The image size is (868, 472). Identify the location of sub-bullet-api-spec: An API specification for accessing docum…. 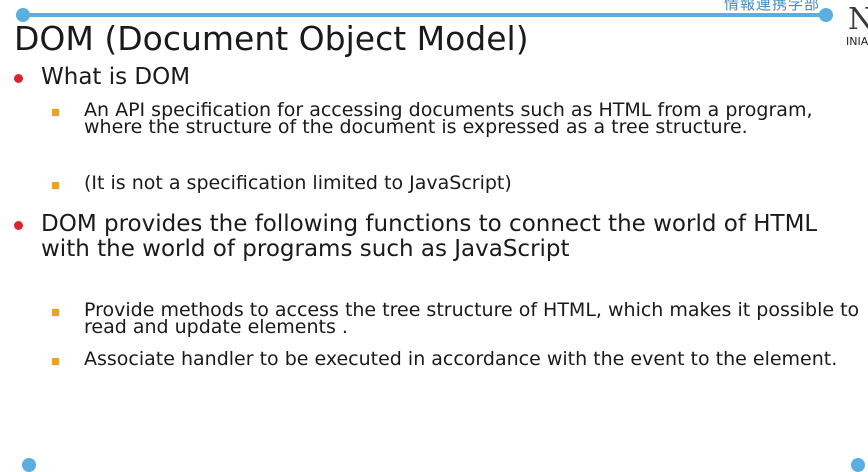
(458, 118).